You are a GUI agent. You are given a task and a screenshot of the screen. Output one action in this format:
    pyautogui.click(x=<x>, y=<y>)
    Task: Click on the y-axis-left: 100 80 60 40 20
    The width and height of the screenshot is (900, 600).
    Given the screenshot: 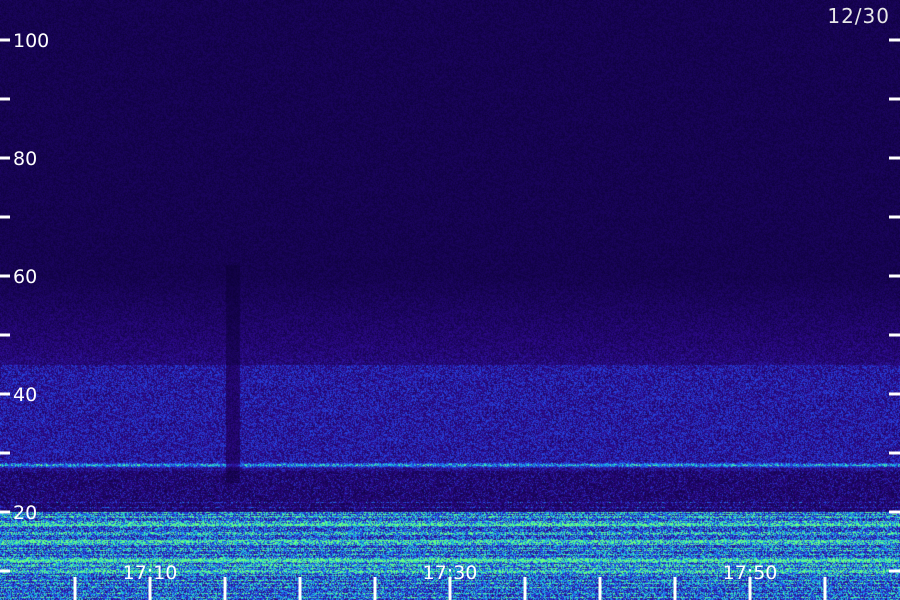 What is the action you would take?
    pyautogui.click(x=24, y=301)
    